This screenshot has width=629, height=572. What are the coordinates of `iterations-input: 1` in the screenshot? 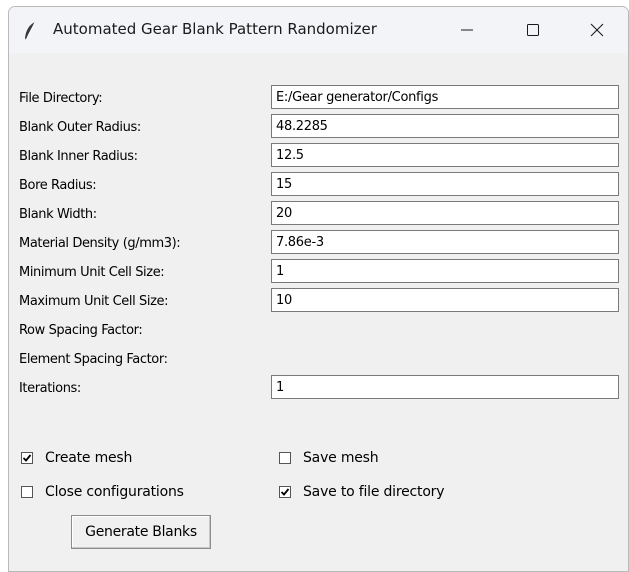 It's located at (445, 387).